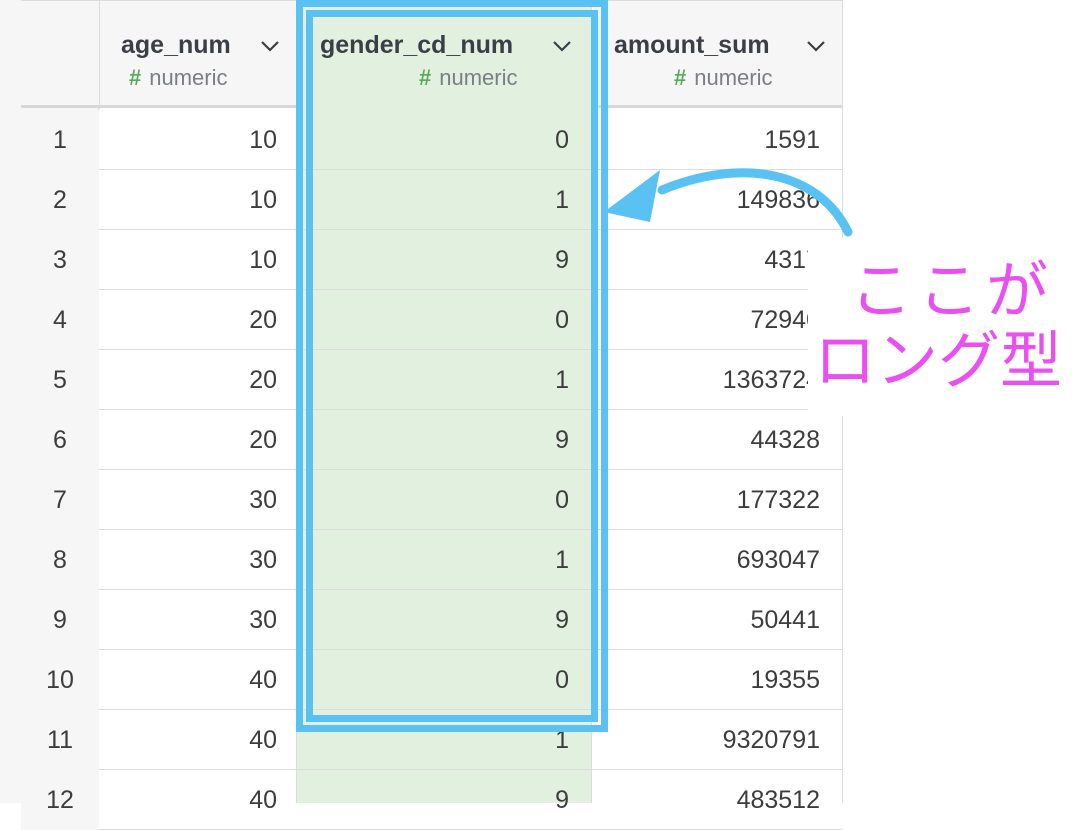  I want to click on row-index: 6, so click(60, 440).